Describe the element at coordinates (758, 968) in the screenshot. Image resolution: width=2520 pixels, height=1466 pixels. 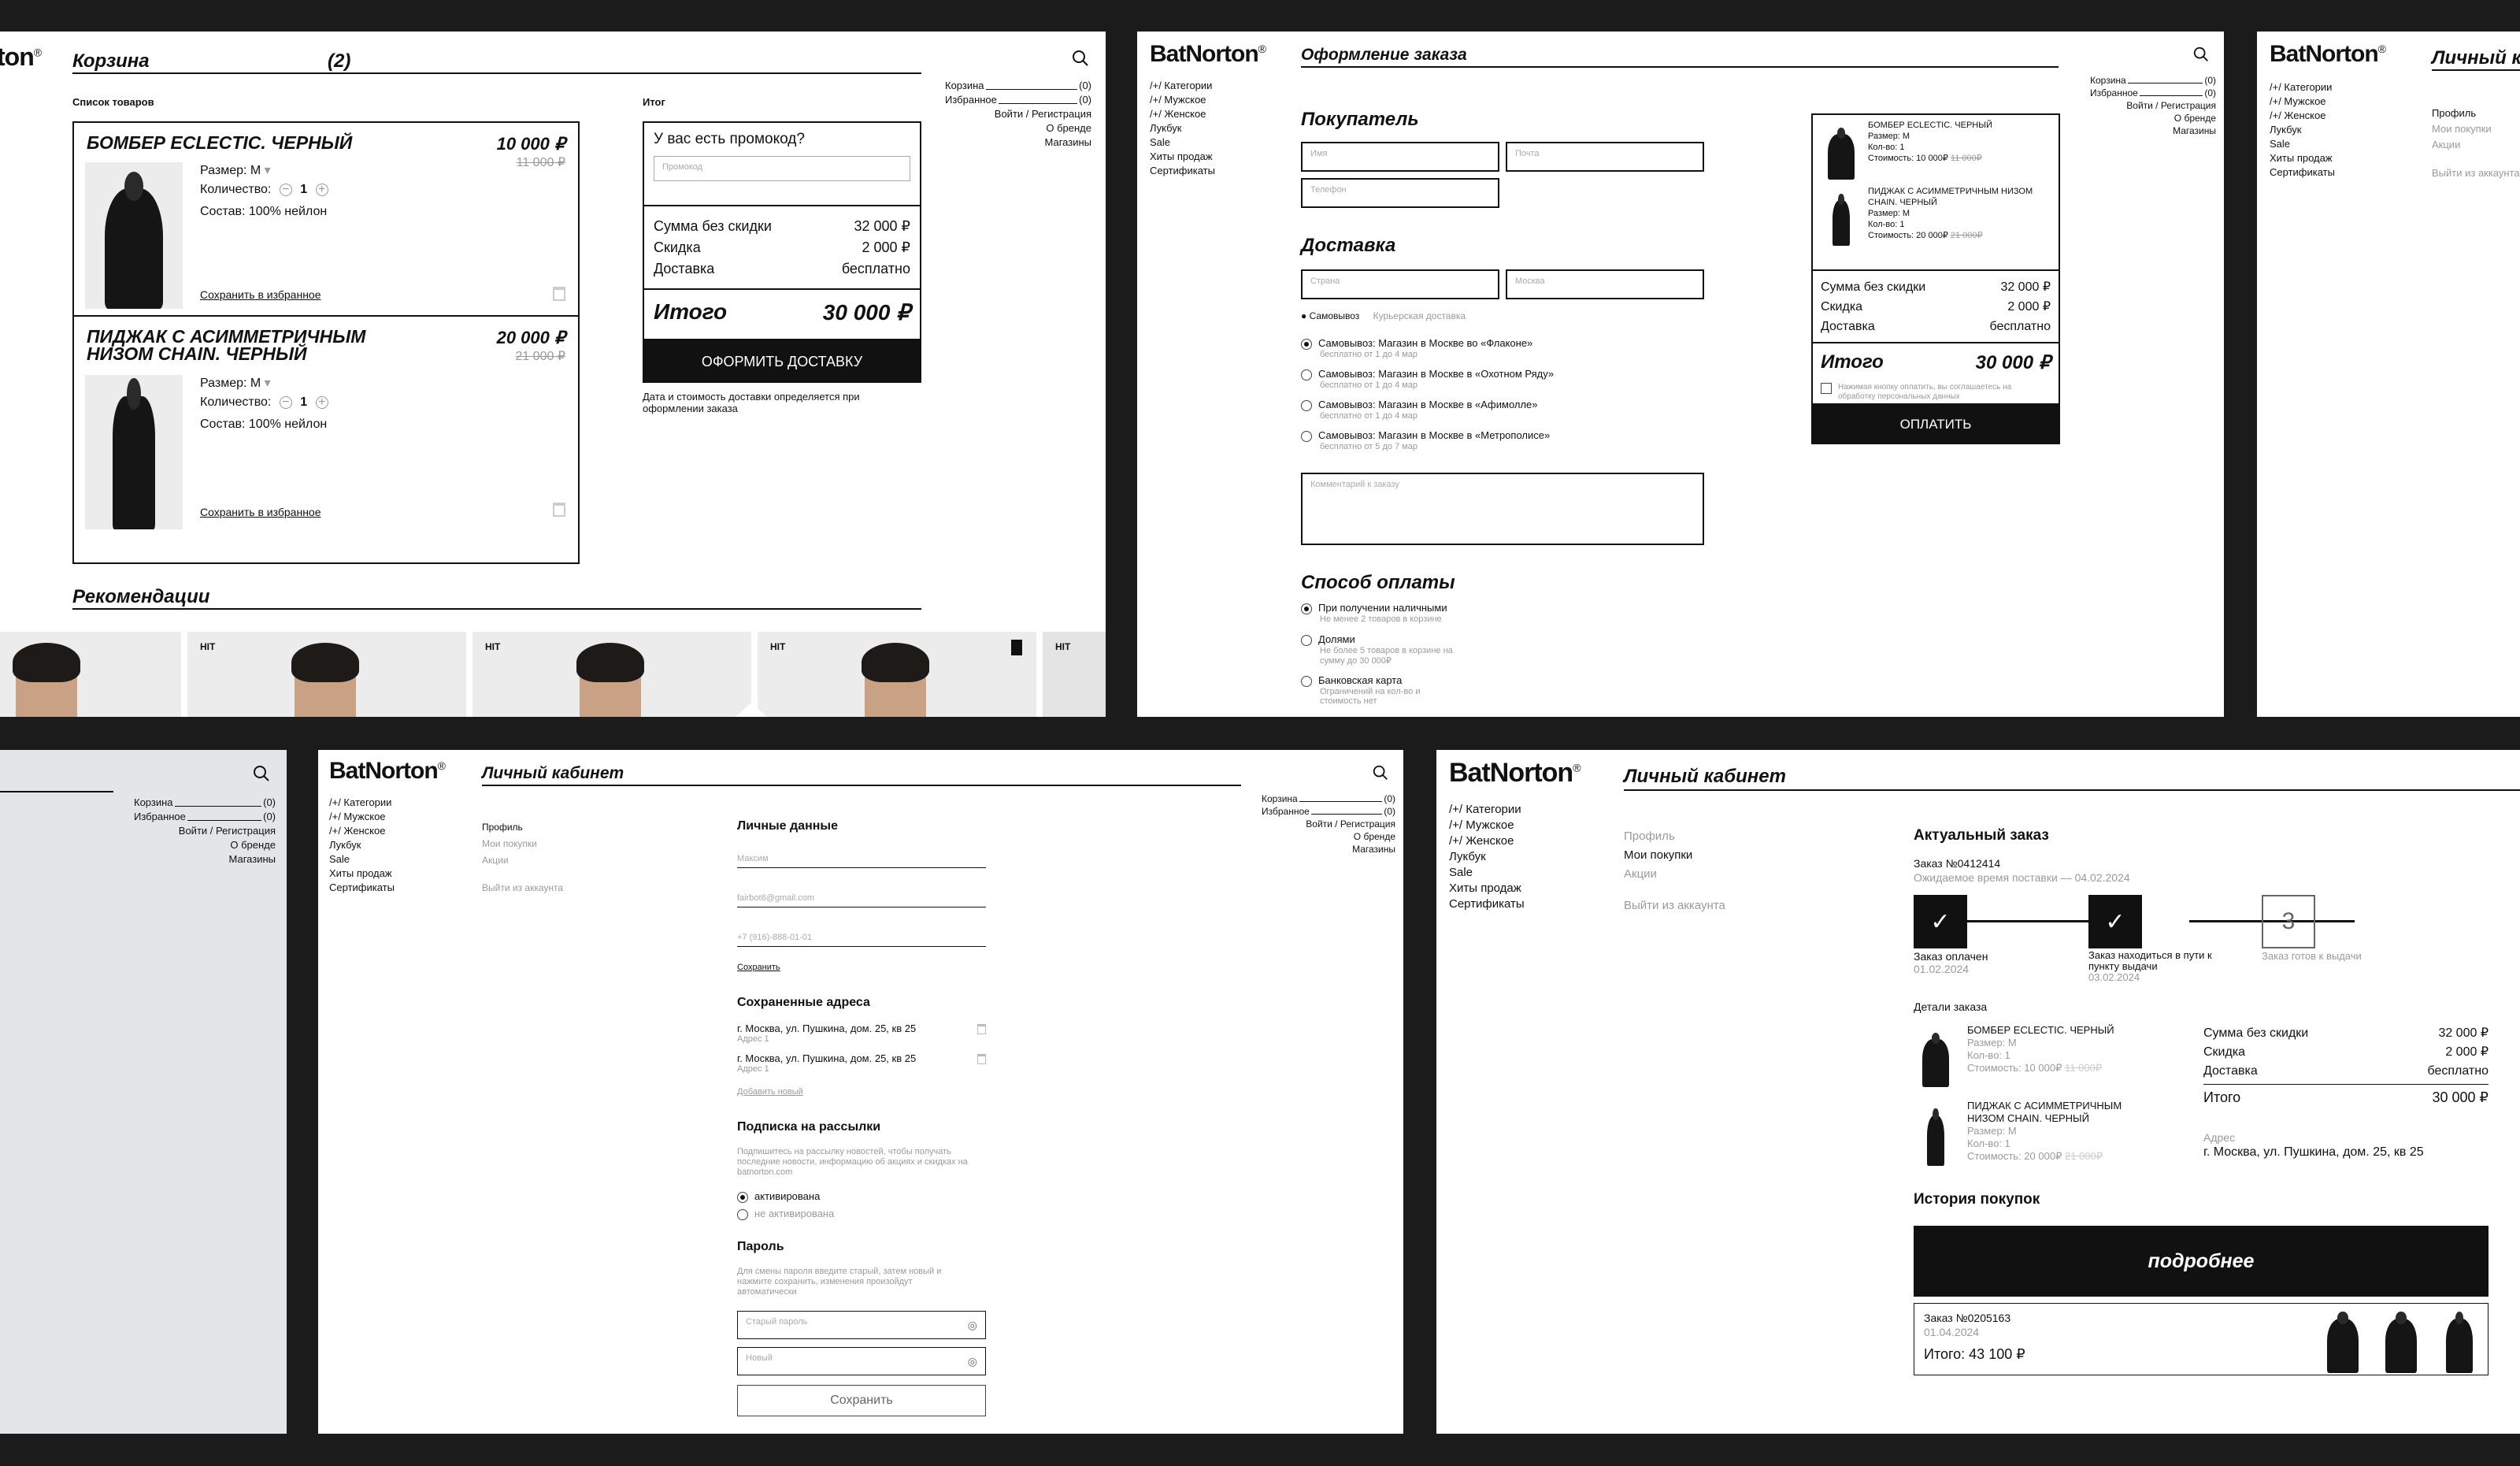
I see `save-link: Сохранить` at that location.